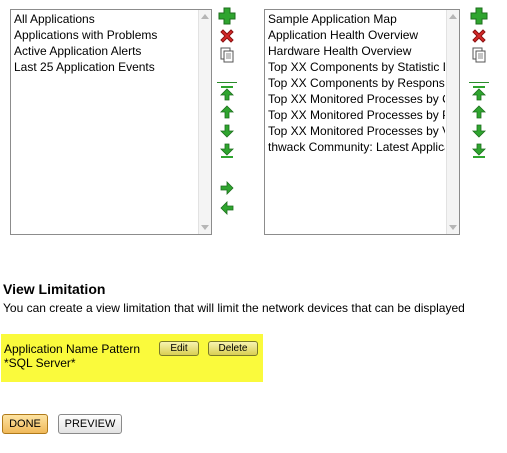 This screenshot has height=453, width=507. Describe the element at coordinates (356, 67) in the screenshot. I see `list-item: Top XX Components by Statistic Data` at that location.